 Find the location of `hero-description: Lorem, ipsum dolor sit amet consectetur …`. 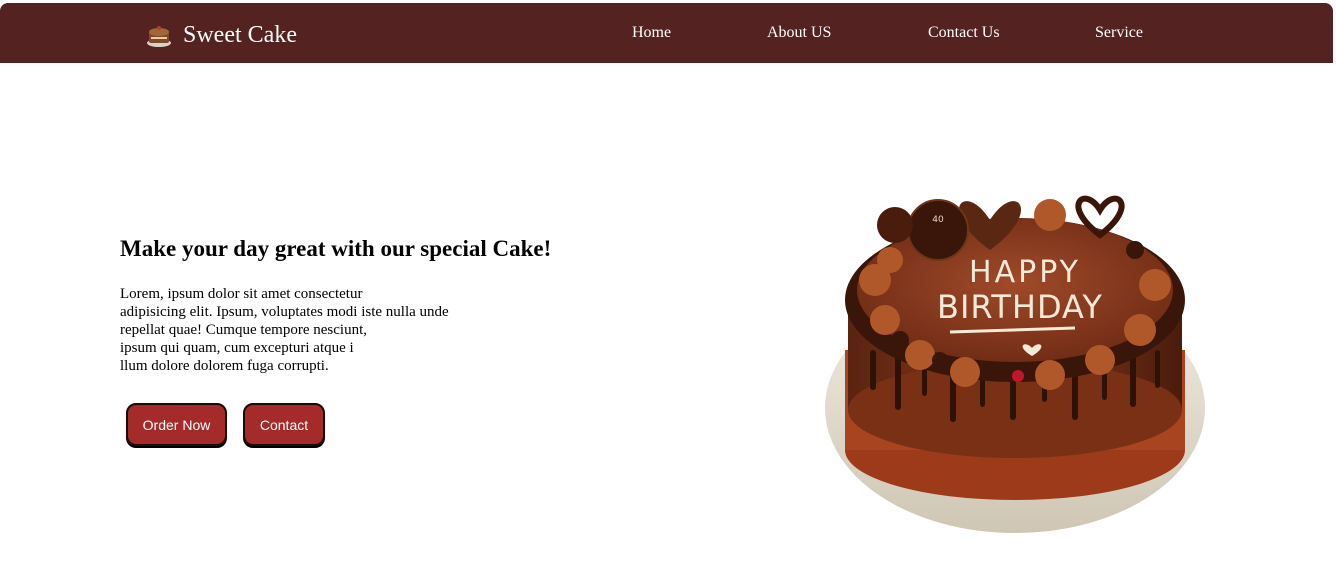

hero-description: Lorem, ipsum dolor sit amet consectetur … is located at coordinates (320, 330).